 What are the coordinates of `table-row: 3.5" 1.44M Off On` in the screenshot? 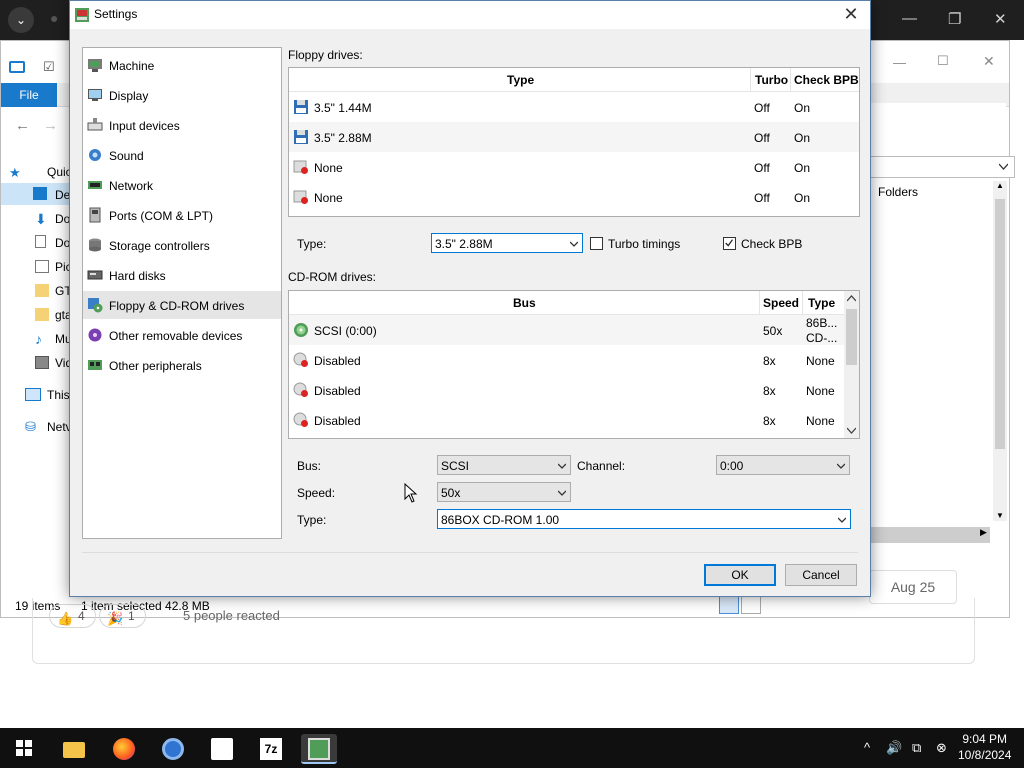 It's located at (574, 107).